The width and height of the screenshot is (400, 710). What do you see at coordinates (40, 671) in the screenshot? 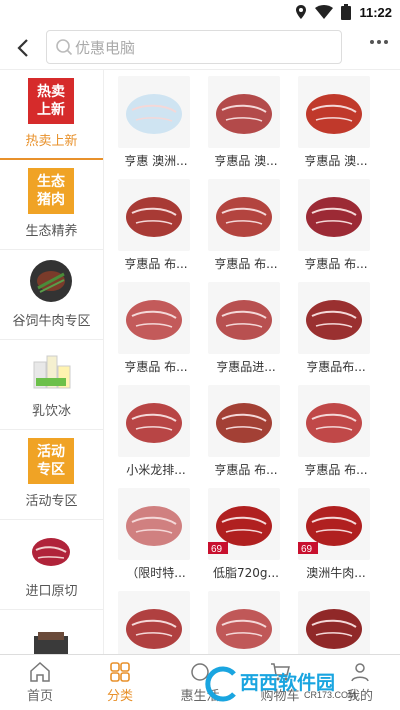
I see `home-icon` at bounding box center [40, 671].